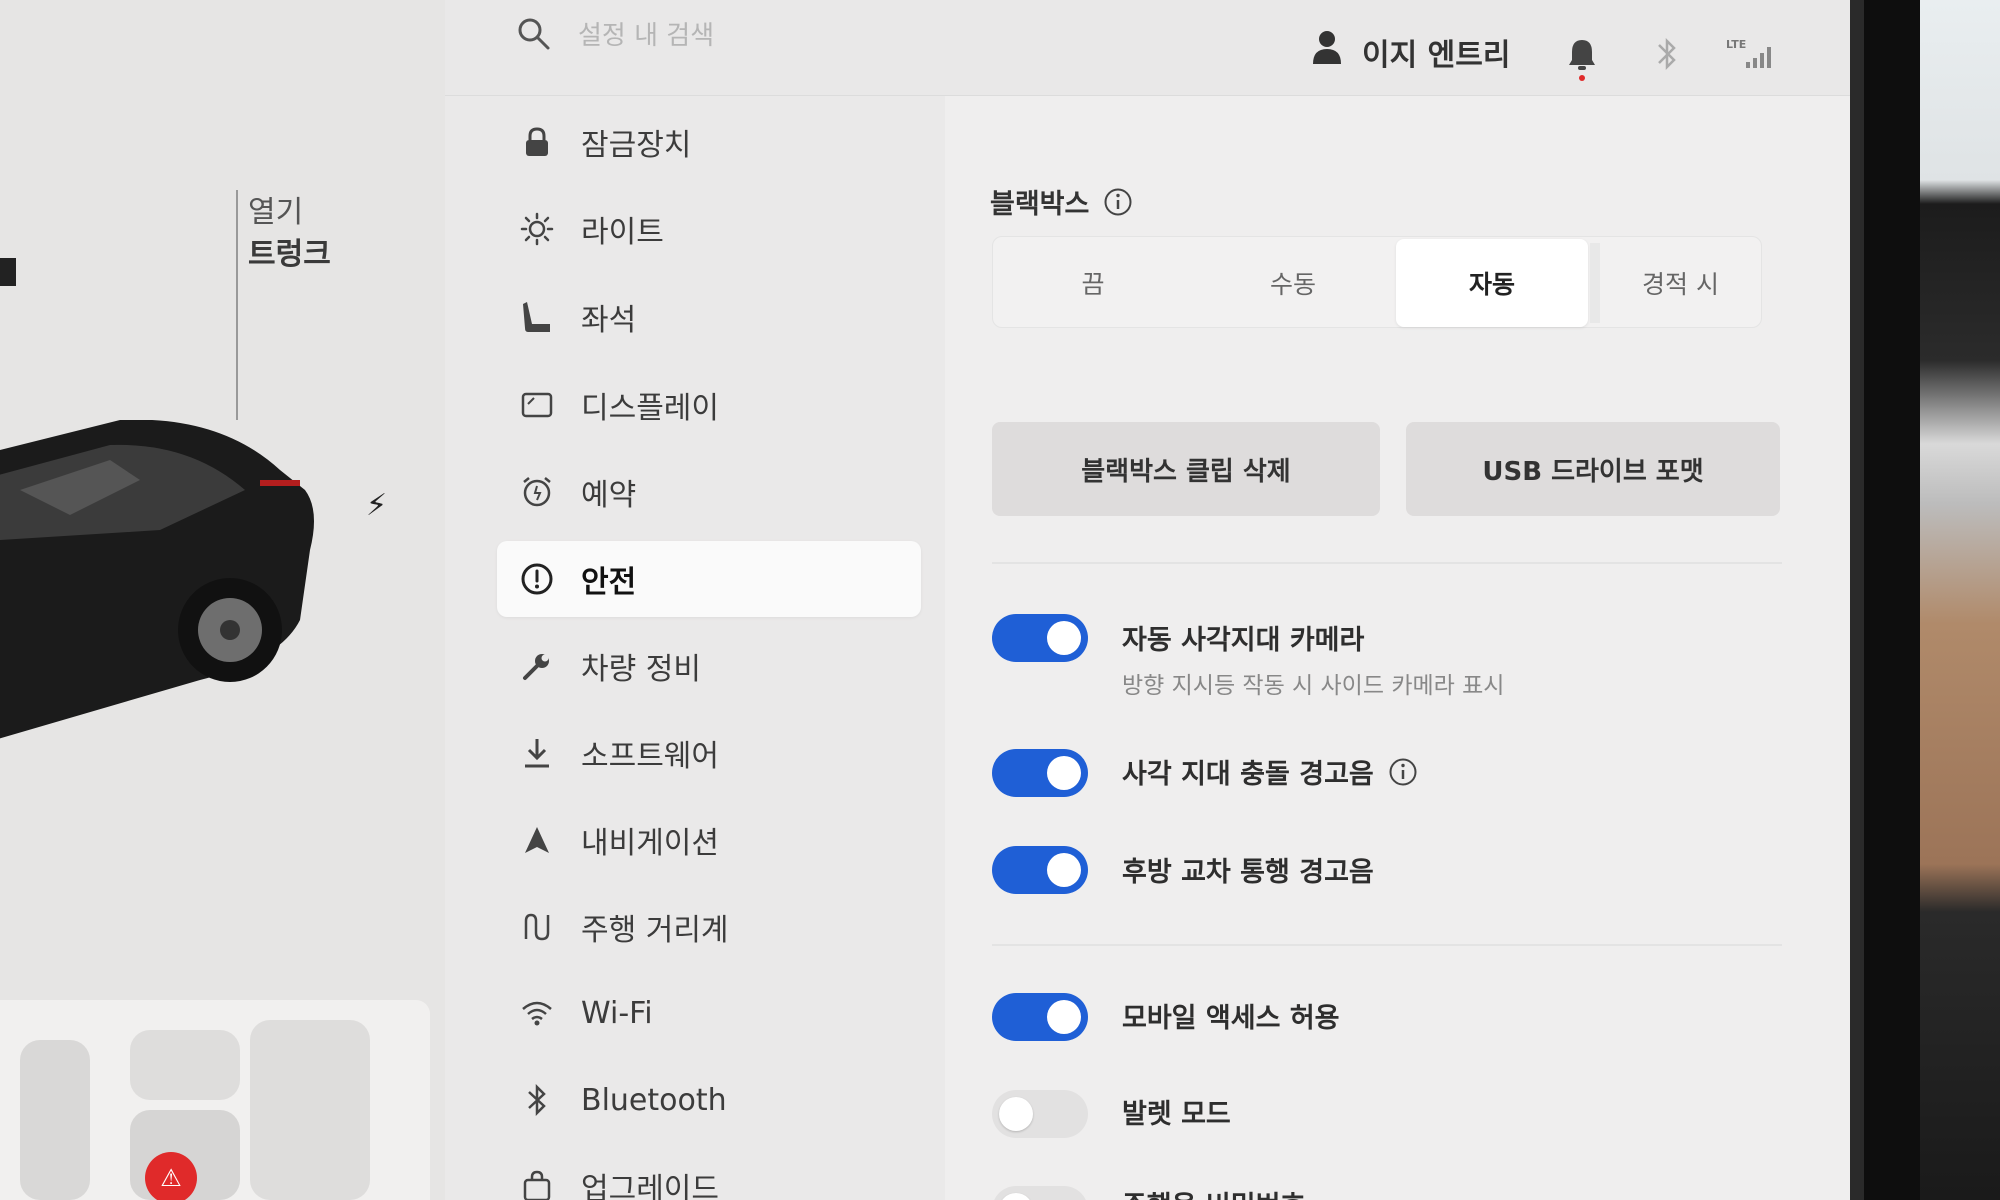 The width and height of the screenshot is (2000, 1200). I want to click on menu-item-navigation: 내비게이션, so click(709, 840).